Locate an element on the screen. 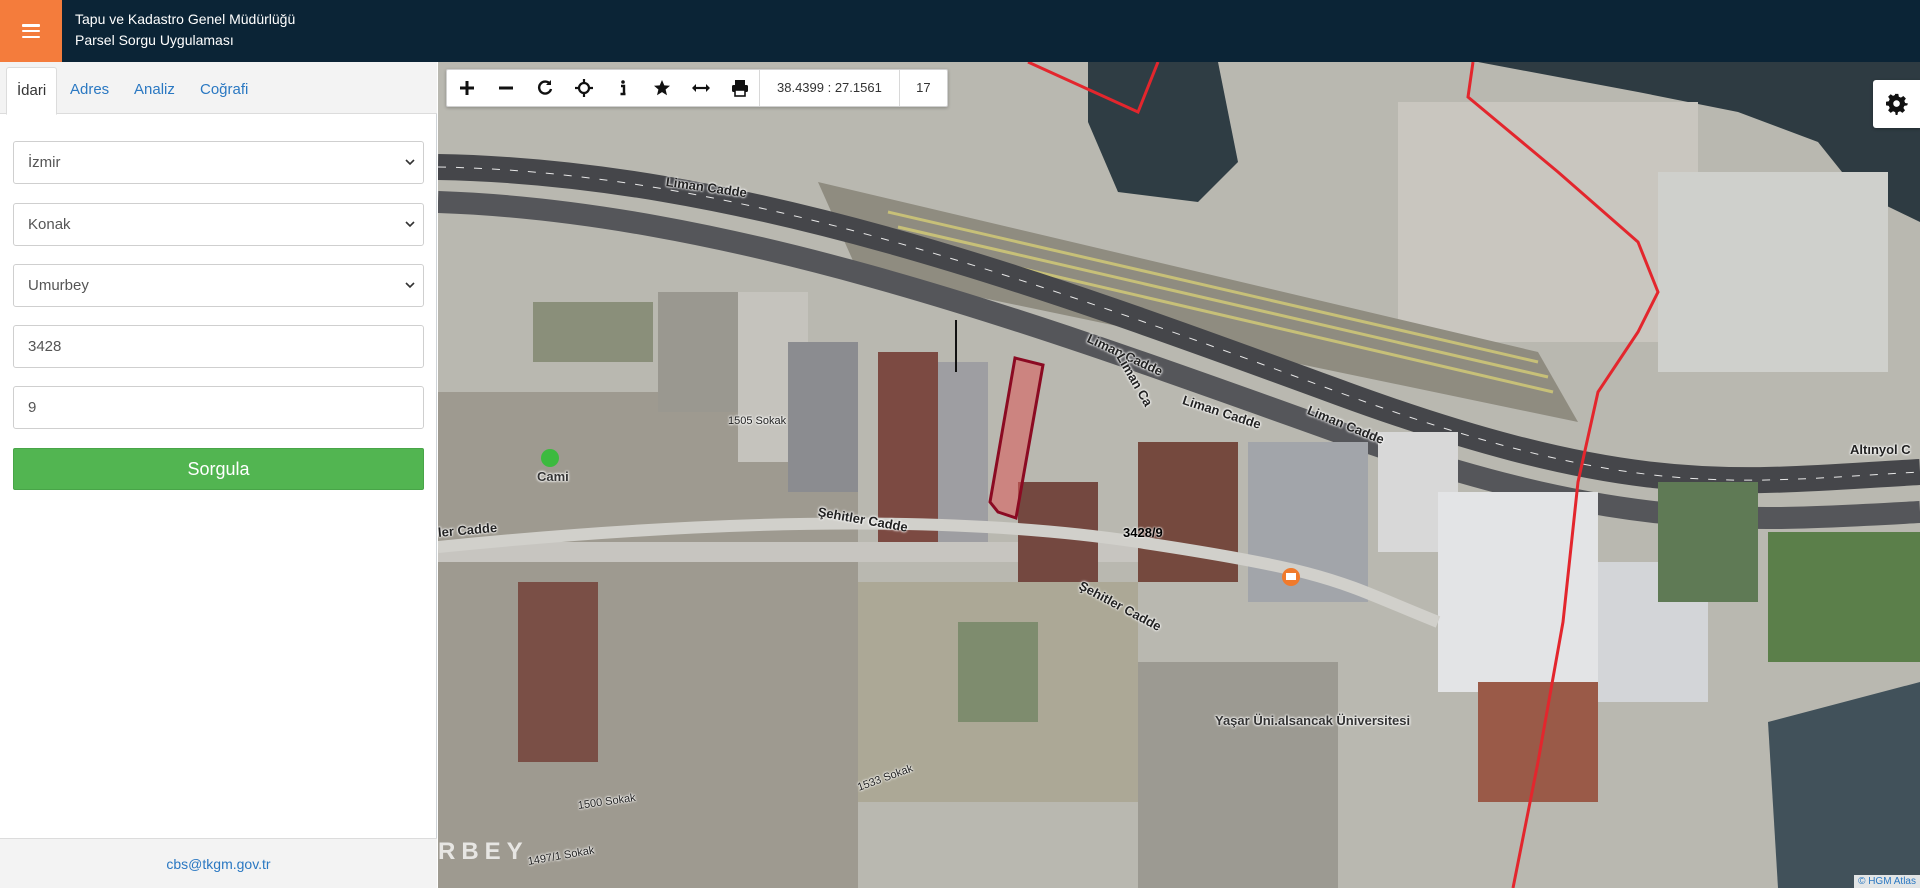  map-toolbar: 38.4399 : 27.1561 17 is located at coordinates (697, 88).